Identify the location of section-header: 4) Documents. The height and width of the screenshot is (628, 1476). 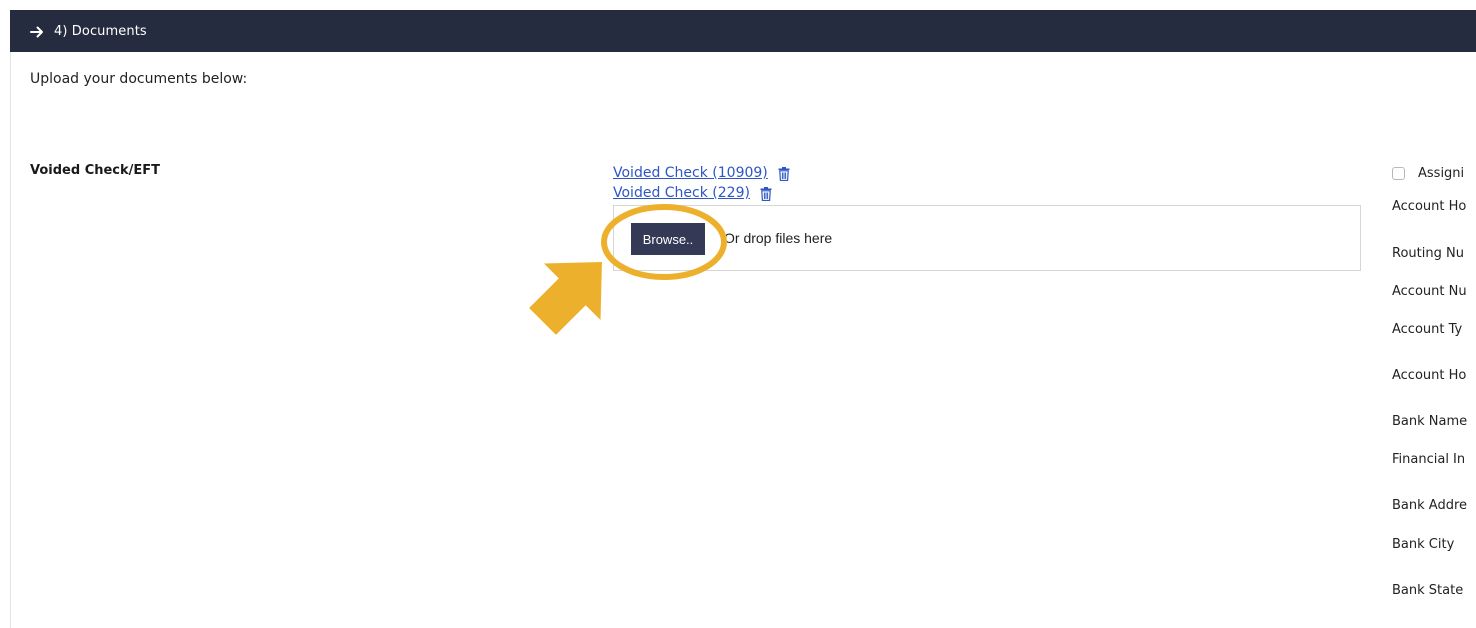
(743, 31).